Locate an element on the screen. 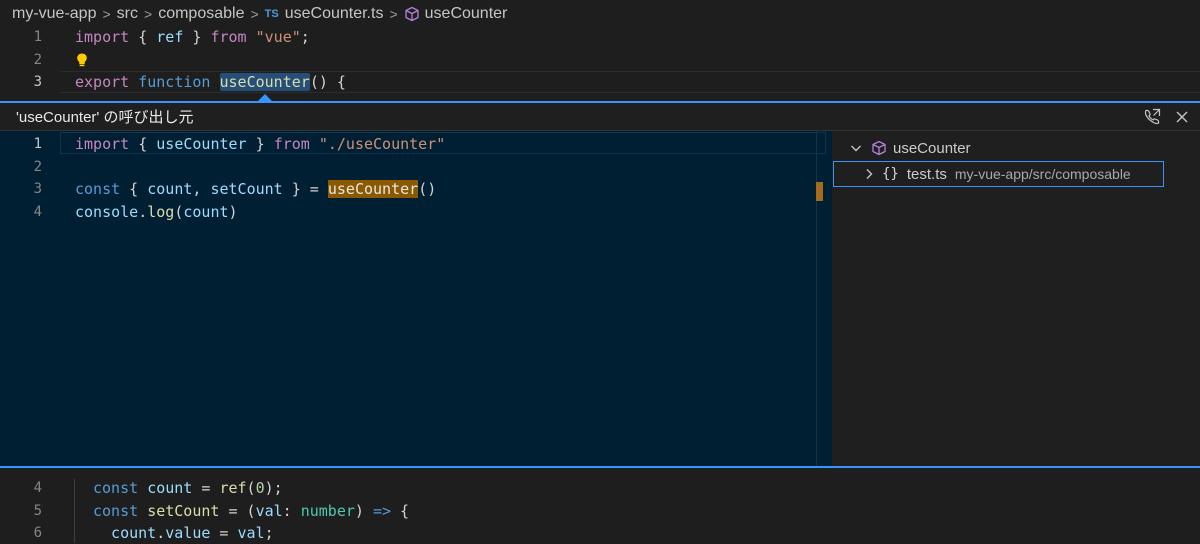 Image resolution: width=1200 pixels, height=544 pixels. code-text: export function useCounter() { is located at coordinates (210, 82).